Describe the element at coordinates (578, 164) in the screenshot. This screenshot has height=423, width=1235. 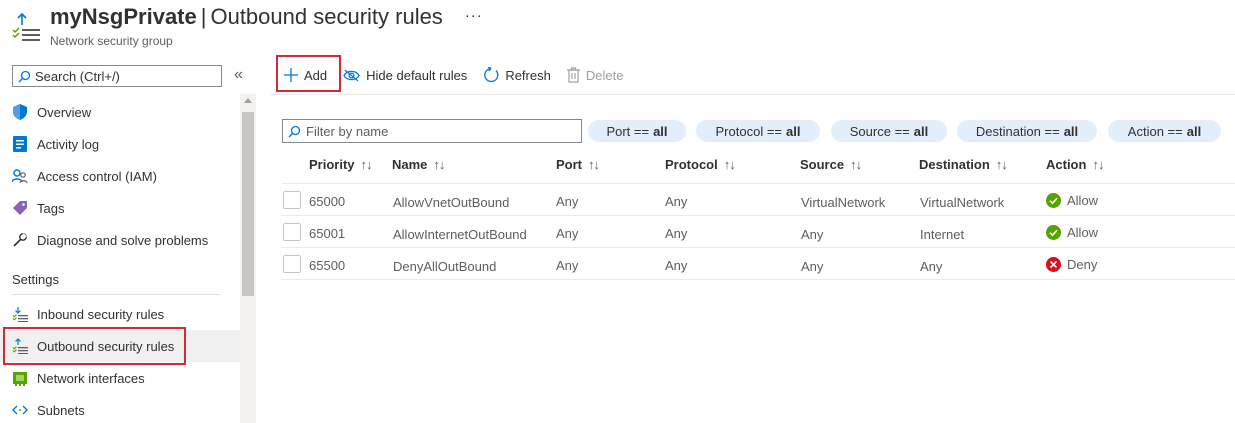
I see `column-header-port: Port ↑↓` at that location.